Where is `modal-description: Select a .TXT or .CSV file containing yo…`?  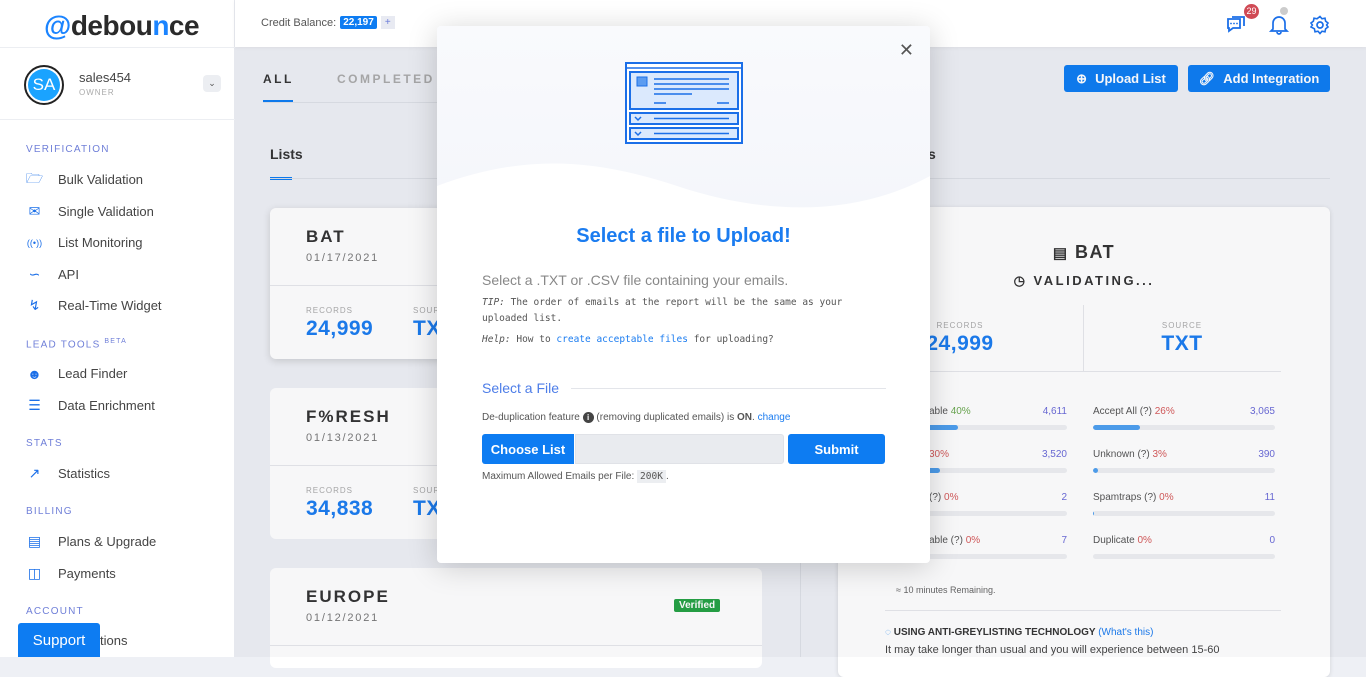
modal-description: Select a .TXT or .CSV file containing yo… is located at coordinates (635, 280).